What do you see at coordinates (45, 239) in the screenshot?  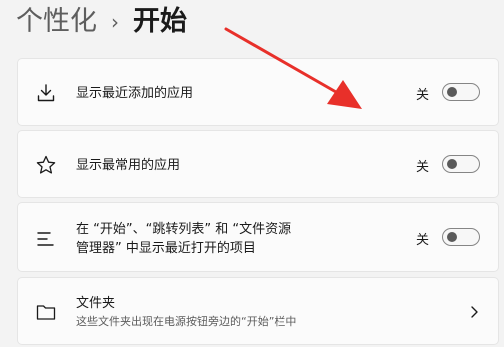 I see `list-icon` at bounding box center [45, 239].